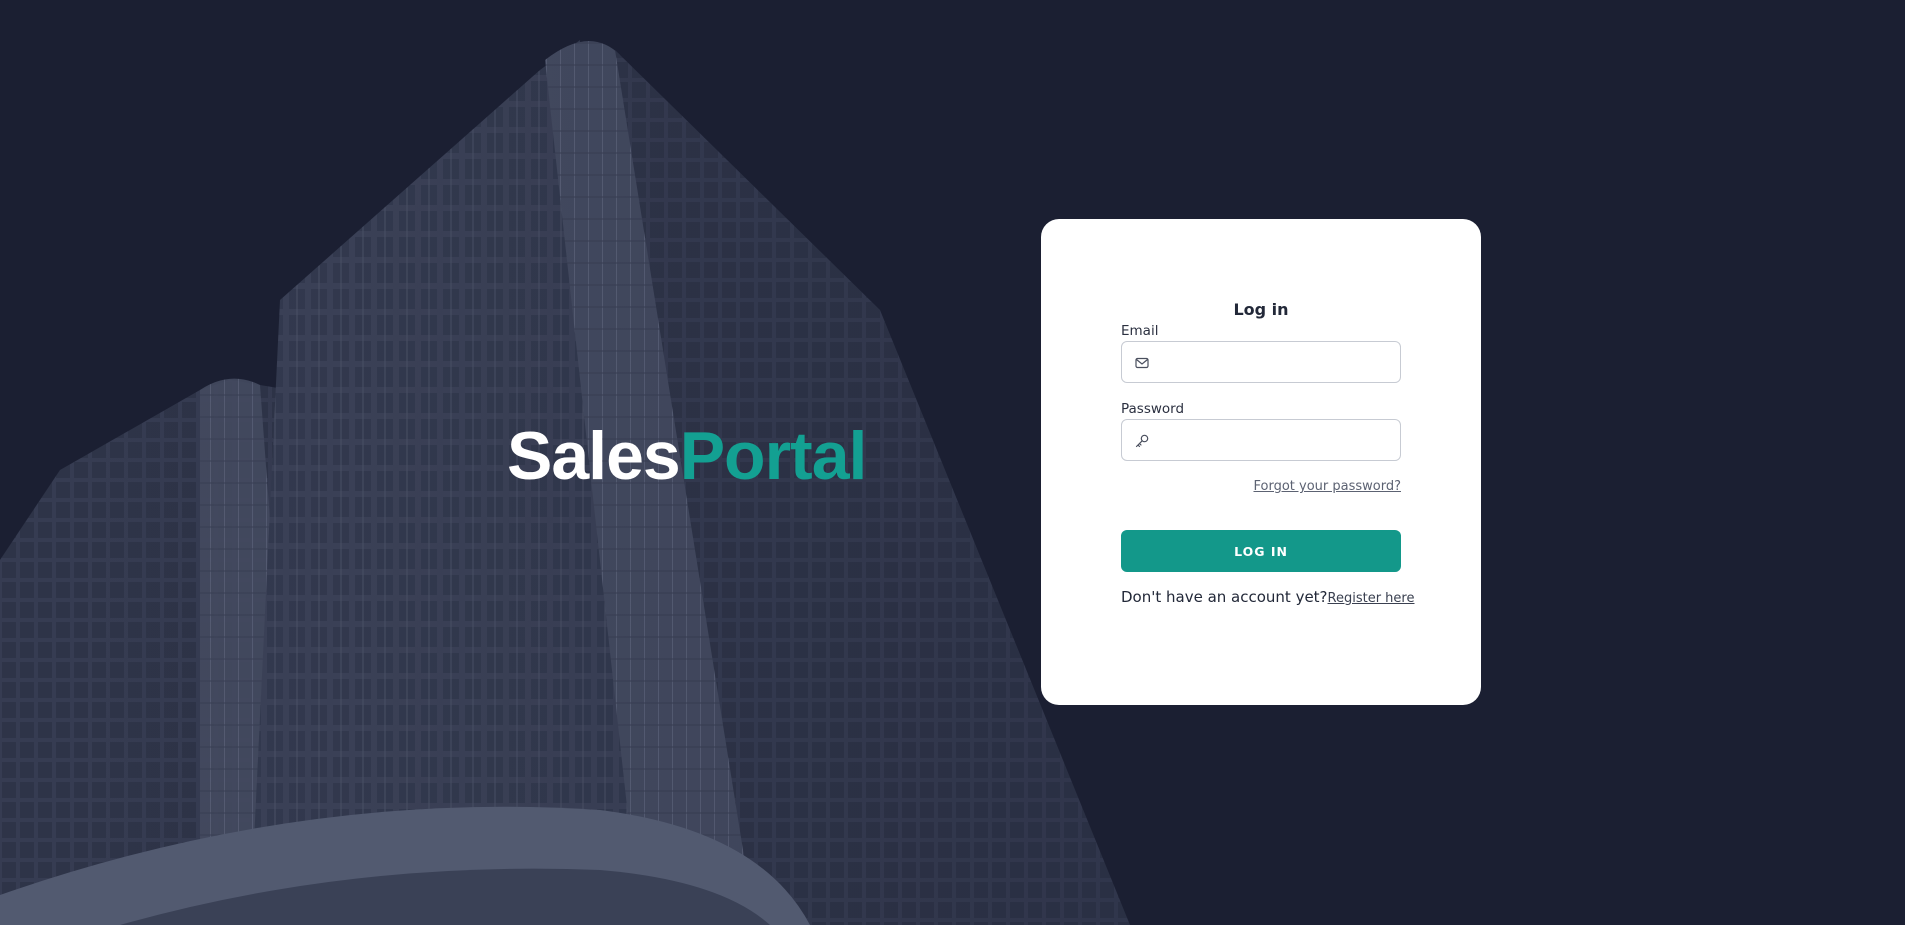 Image resolution: width=1905 pixels, height=925 pixels. What do you see at coordinates (1142, 363) in the screenshot?
I see `mail-icon` at bounding box center [1142, 363].